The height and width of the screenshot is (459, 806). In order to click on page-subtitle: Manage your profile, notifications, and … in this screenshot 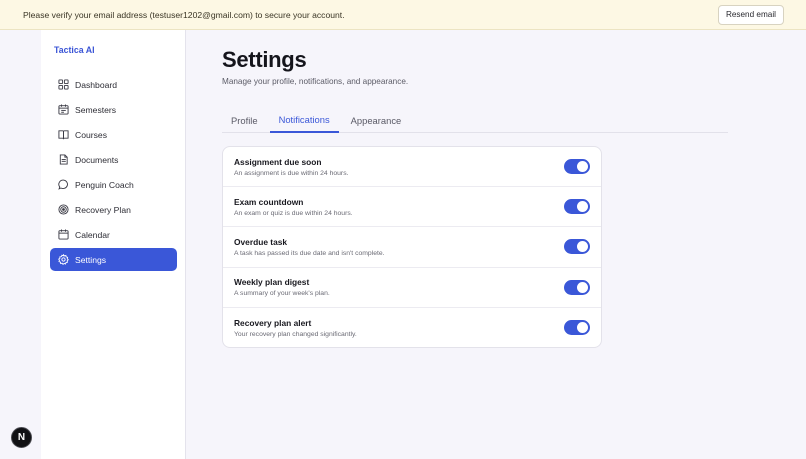, I will do `click(315, 81)`.